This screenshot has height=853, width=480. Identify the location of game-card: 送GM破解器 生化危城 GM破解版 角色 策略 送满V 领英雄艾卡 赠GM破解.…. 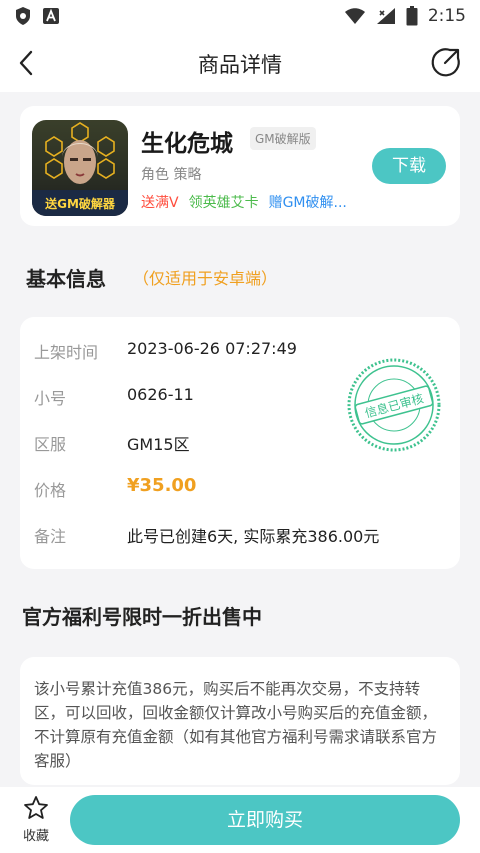
(240, 166).